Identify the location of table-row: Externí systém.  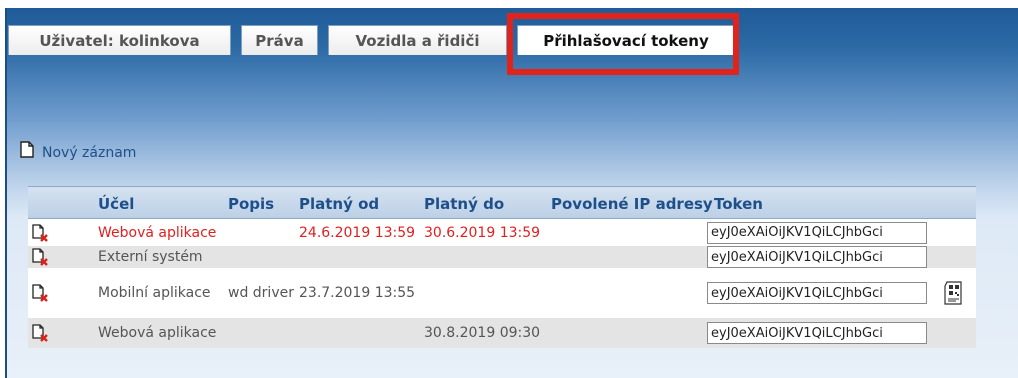
(502, 257).